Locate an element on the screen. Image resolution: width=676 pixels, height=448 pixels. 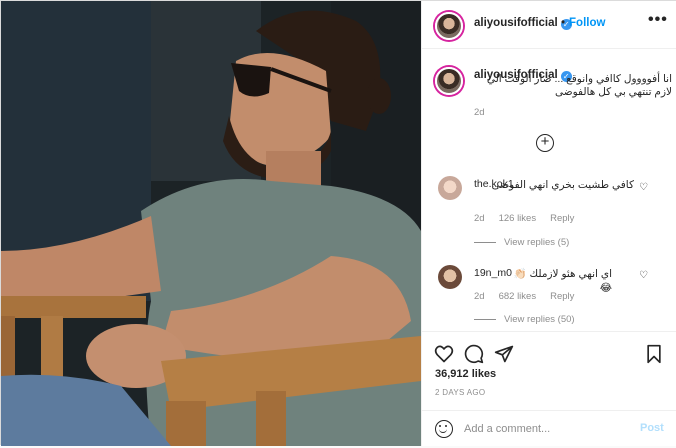
share-icon is located at coordinates (504, 354).